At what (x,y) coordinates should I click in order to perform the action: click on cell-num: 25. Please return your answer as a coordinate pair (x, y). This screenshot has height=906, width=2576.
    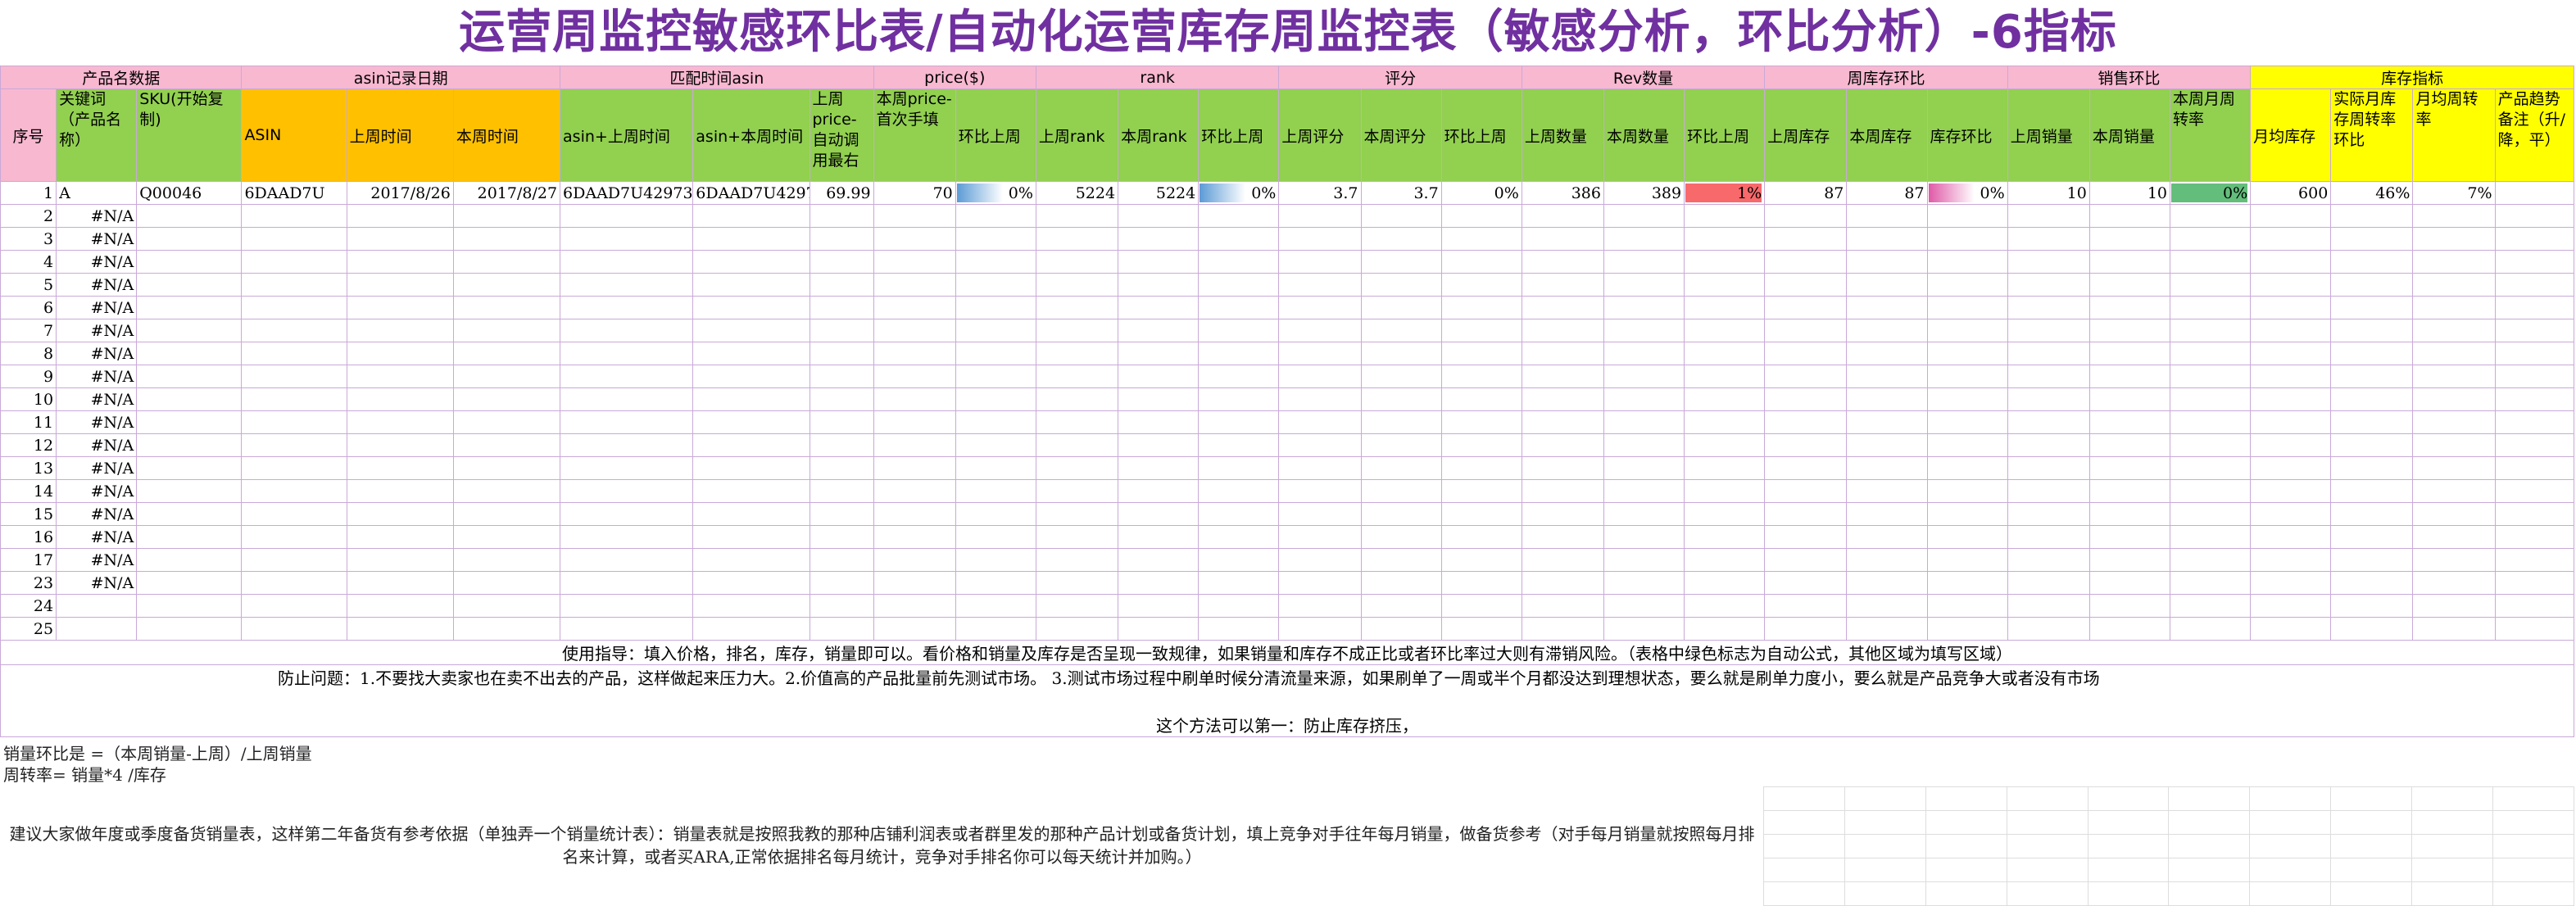
    Looking at the image, I should click on (28, 629).